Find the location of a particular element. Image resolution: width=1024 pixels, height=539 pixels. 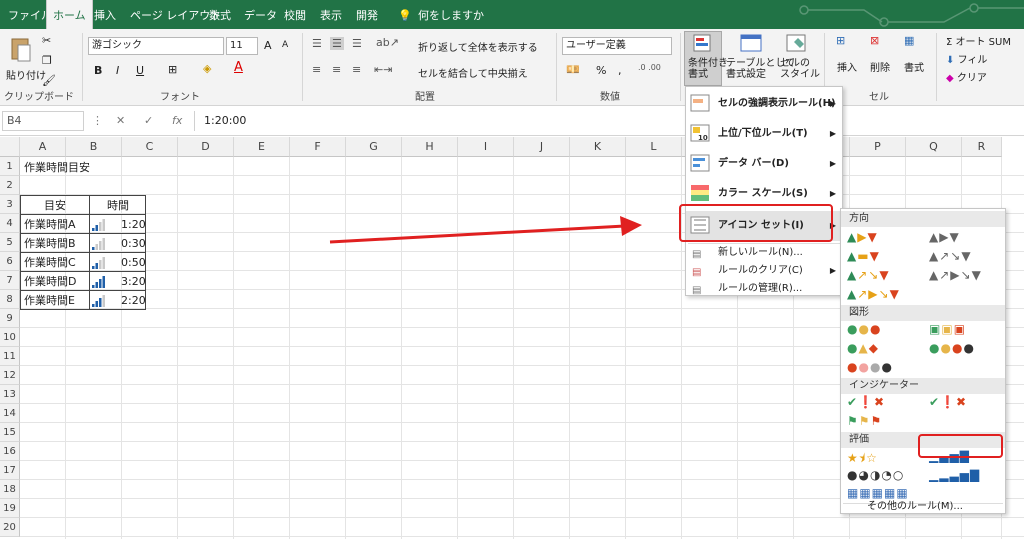

borders-icon: ⊞ is located at coordinates (172, 69).